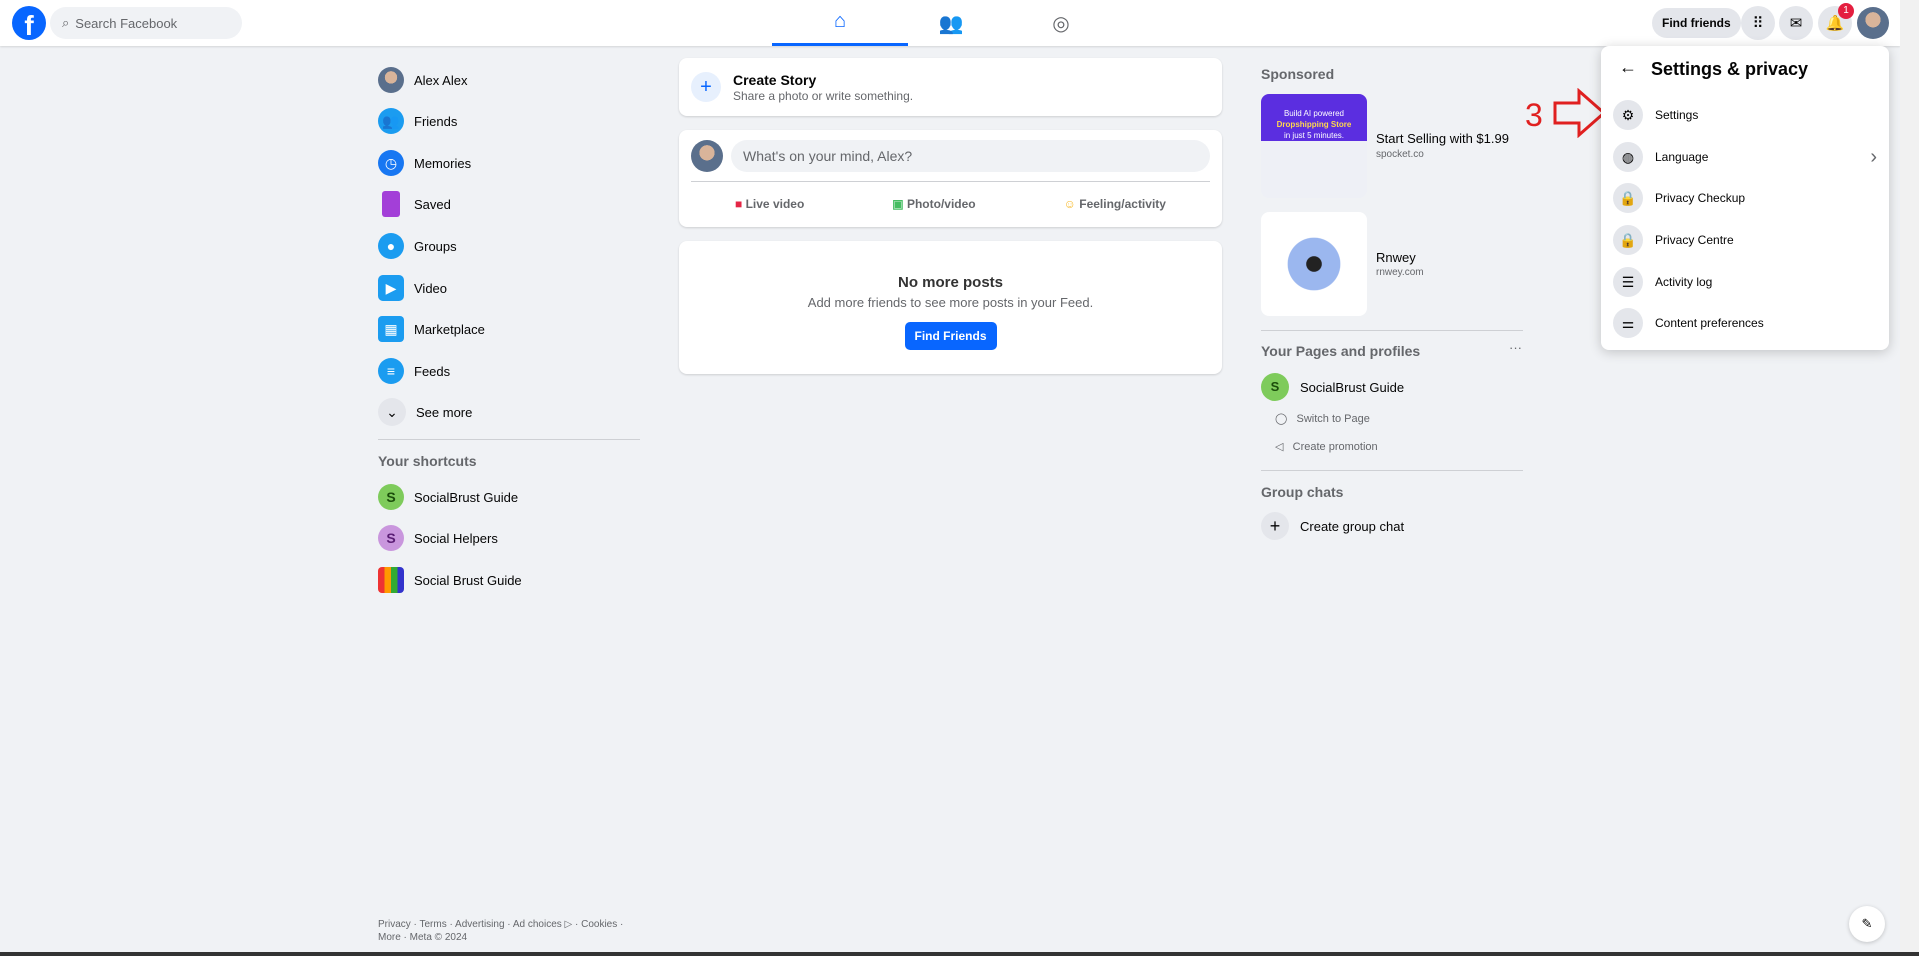 This screenshot has width=1919, height=956. I want to click on back-arrow-icon: ←, so click(1628, 67).